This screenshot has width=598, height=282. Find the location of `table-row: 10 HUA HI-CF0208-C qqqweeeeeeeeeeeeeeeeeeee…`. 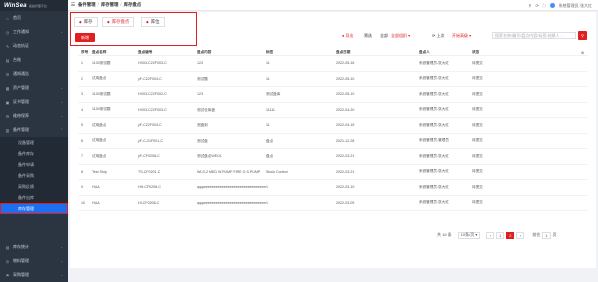

table-row: 10 HUA HI-CF0208-C qqqweeeeeeeeeeeeeeeeeeee… is located at coordinates (333, 203).